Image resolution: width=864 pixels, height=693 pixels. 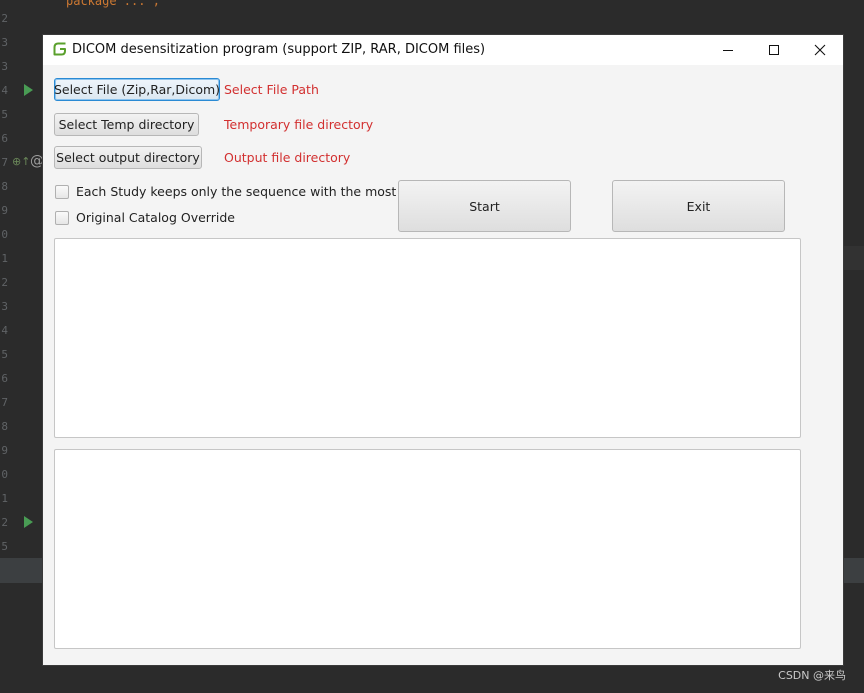 I want to click on override-gutter-icon: ⊕↑, so click(x=21, y=161).